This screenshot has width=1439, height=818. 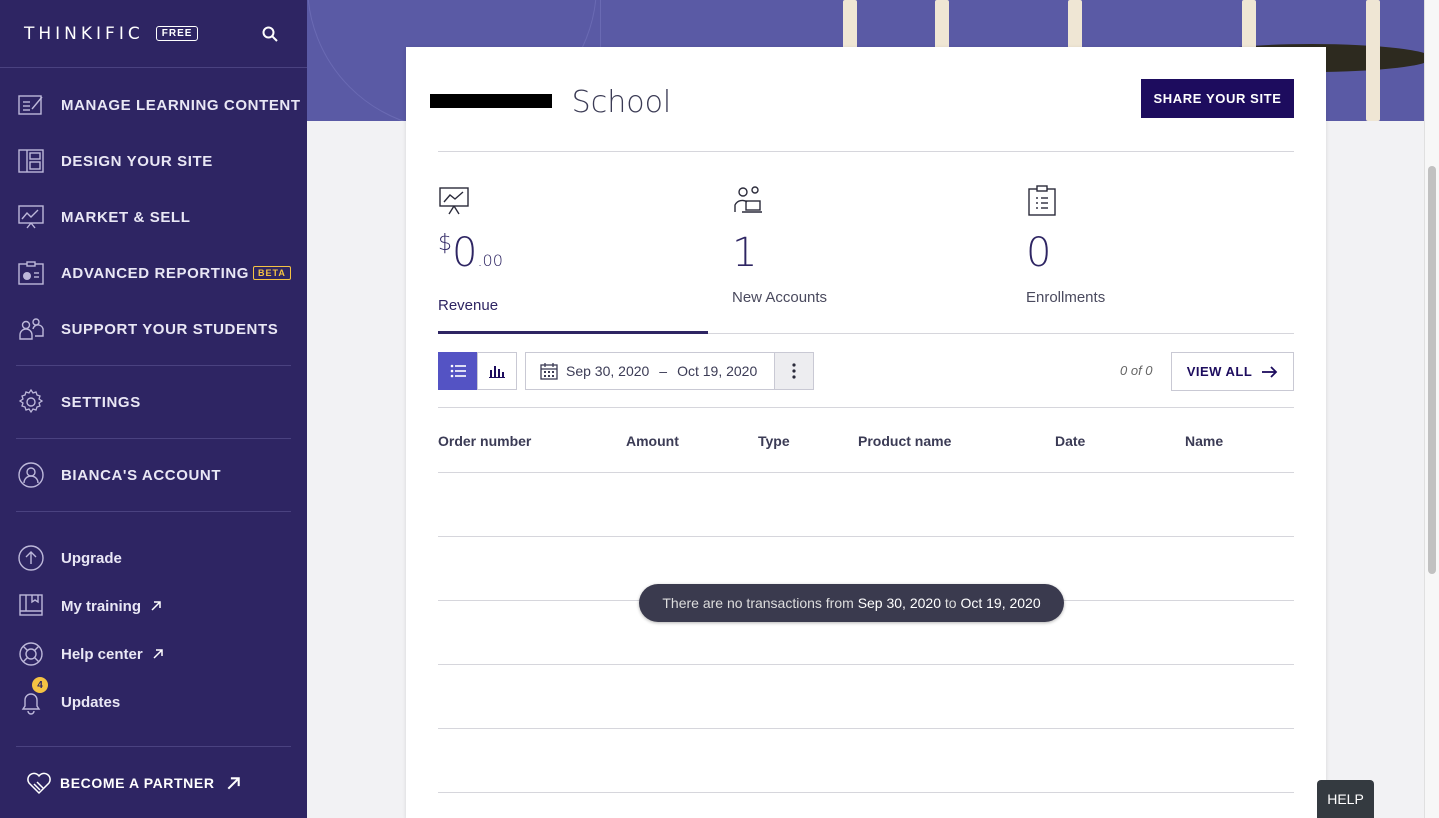 I want to click on sidebar-item-label: ADVANCED REPORTING, so click(x=155, y=273).